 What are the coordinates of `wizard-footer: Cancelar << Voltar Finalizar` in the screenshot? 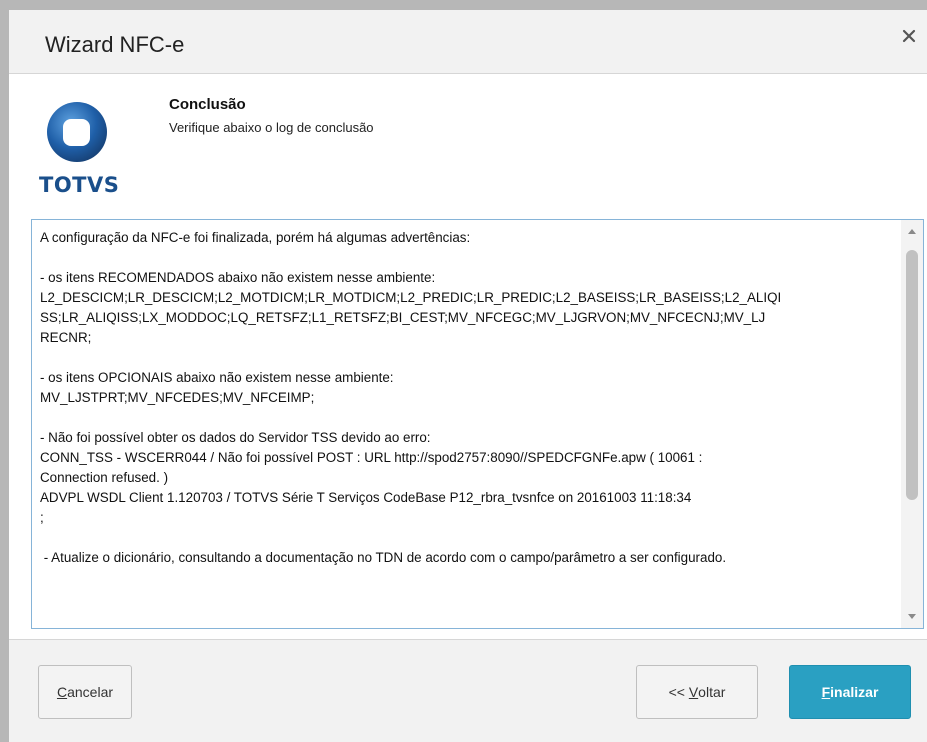 It's located at (468, 691).